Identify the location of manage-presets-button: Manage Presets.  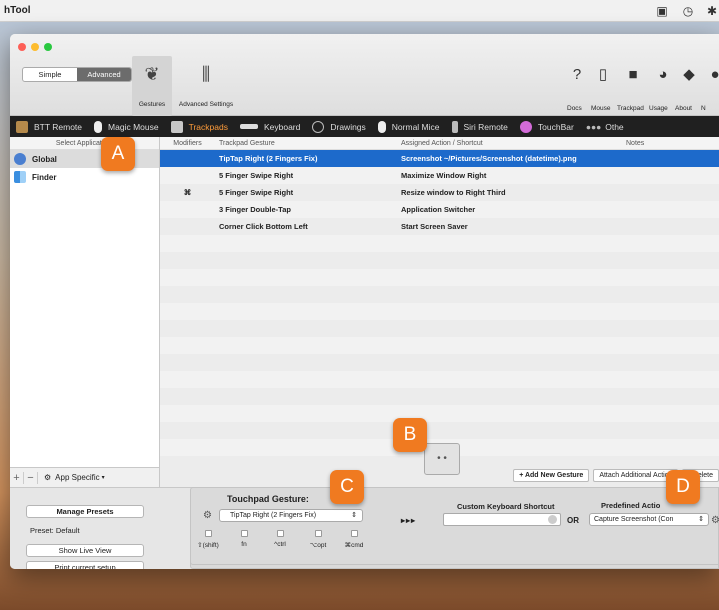
(85, 511).